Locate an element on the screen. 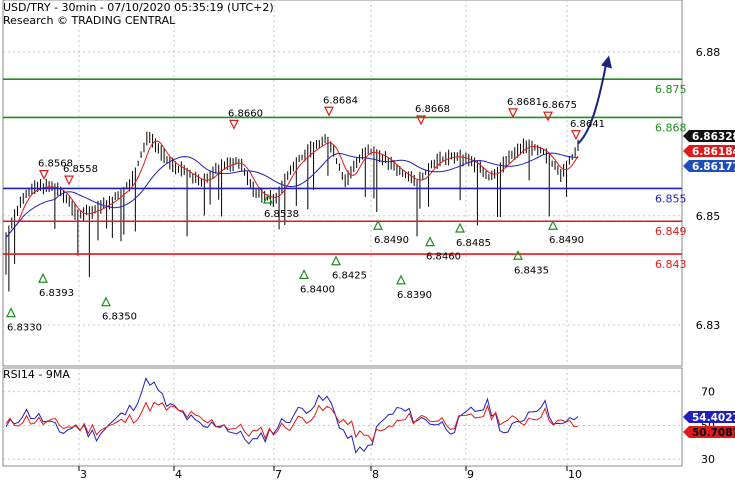 The height and width of the screenshot is (480, 735). price-tag-label: 6.86184 is located at coordinates (713, 152).